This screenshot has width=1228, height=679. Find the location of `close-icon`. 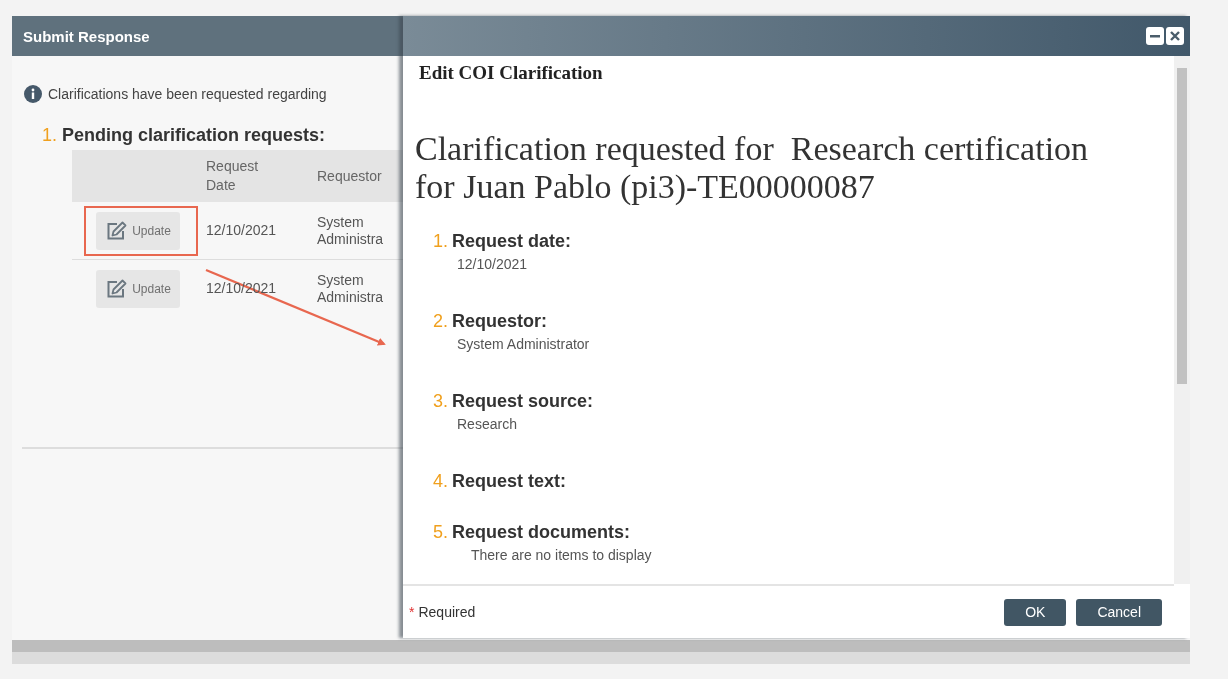

close-icon is located at coordinates (1175, 36).